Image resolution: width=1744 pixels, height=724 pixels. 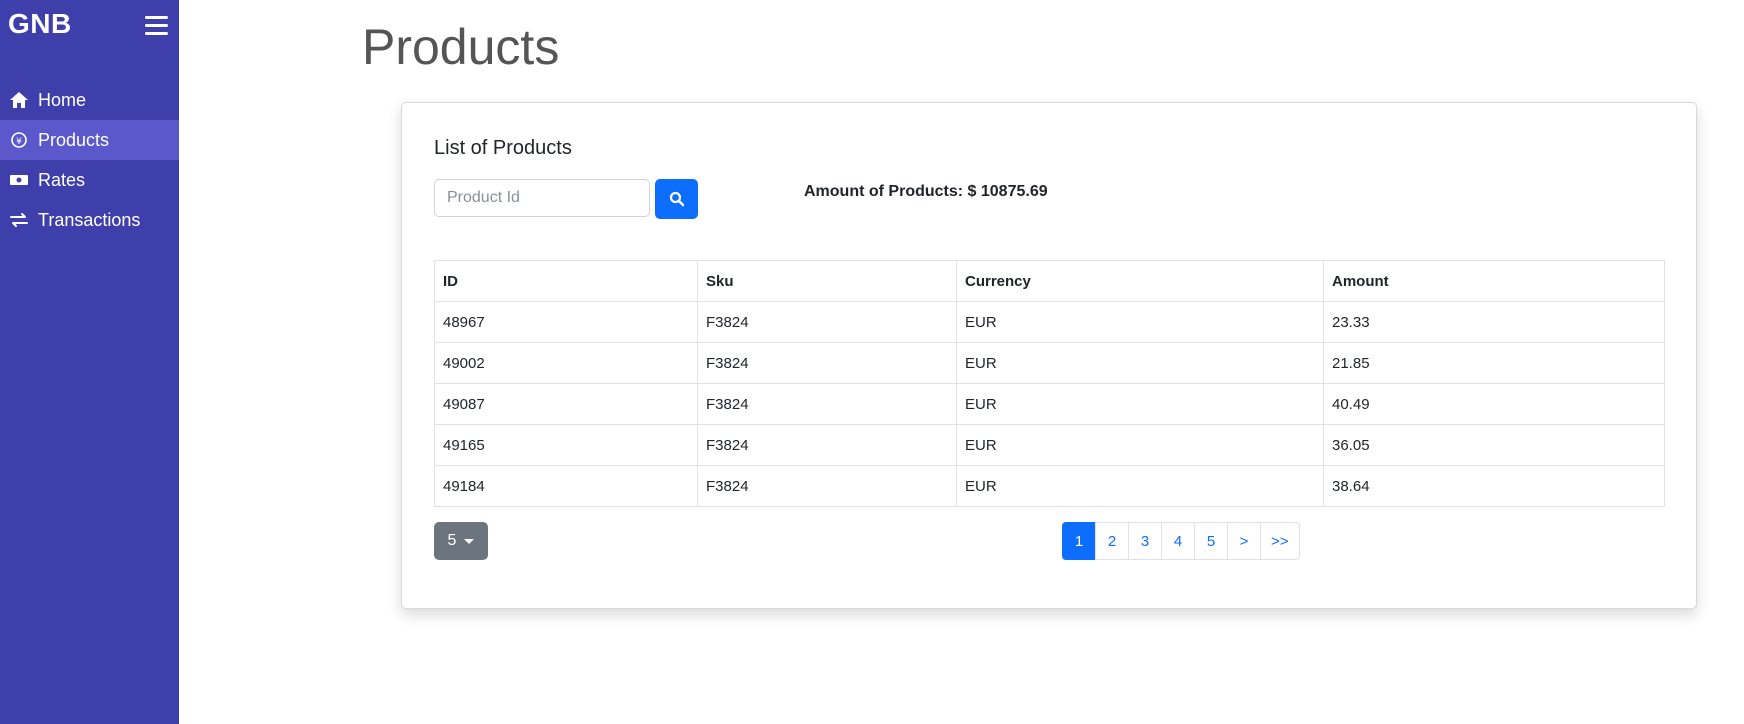 What do you see at coordinates (1494, 322) in the screenshot?
I see `cell-amount: 23.33` at bounding box center [1494, 322].